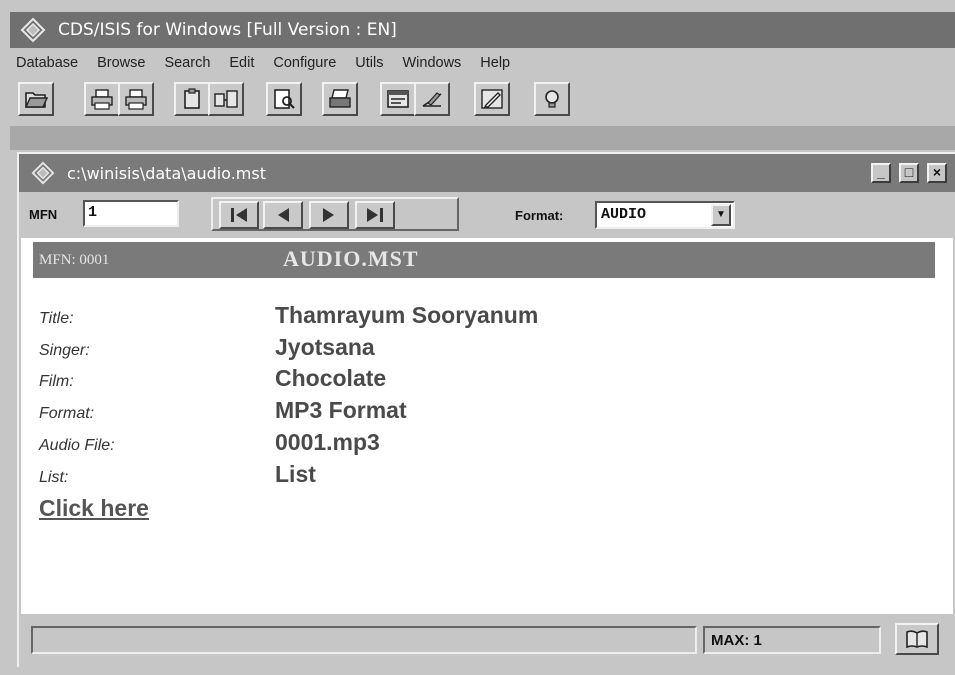 The width and height of the screenshot is (955, 675). I want to click on chevron-down-icon: ▼, so click(721, 215).